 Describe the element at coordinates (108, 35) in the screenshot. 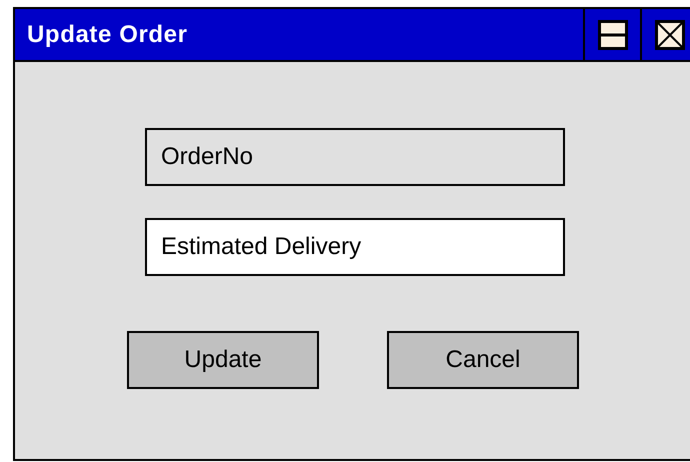

I see `window-title: Update Order` at that location.